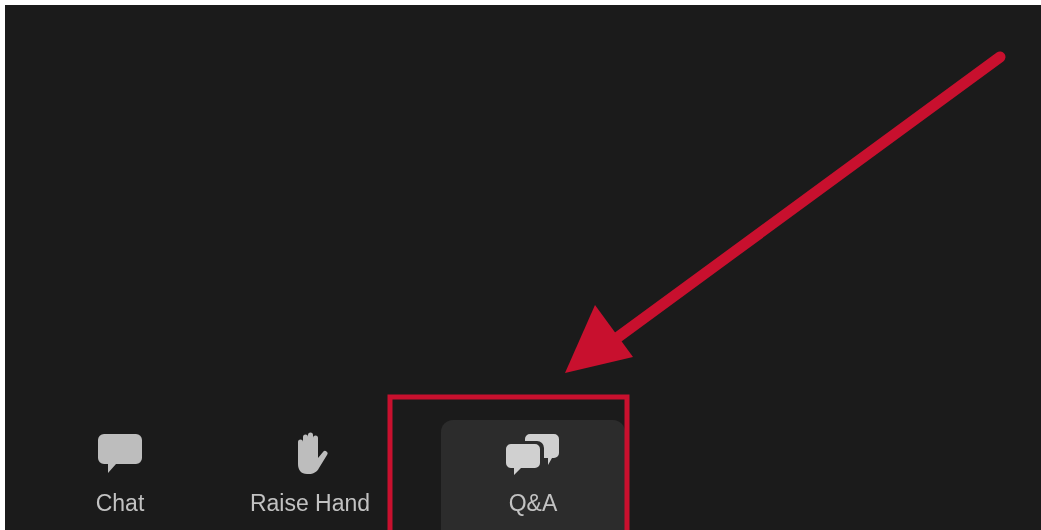 The height and width of the screenshot is (530, 1041). I want to click on speech-bubbles-icon, so click(533, 454).